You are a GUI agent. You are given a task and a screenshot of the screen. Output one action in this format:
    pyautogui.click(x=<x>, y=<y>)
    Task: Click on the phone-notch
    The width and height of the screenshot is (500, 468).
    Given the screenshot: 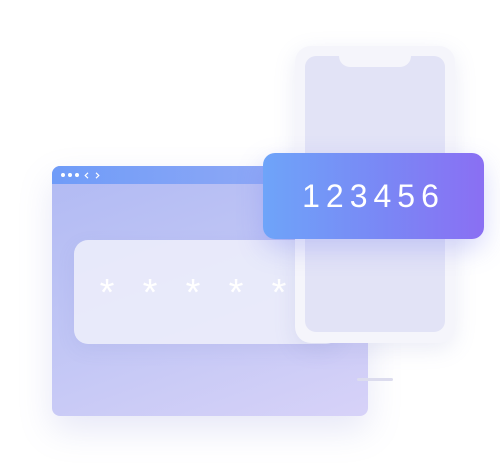 What is the action you would take?
    pyautogui.click(x=375, y=61)
    